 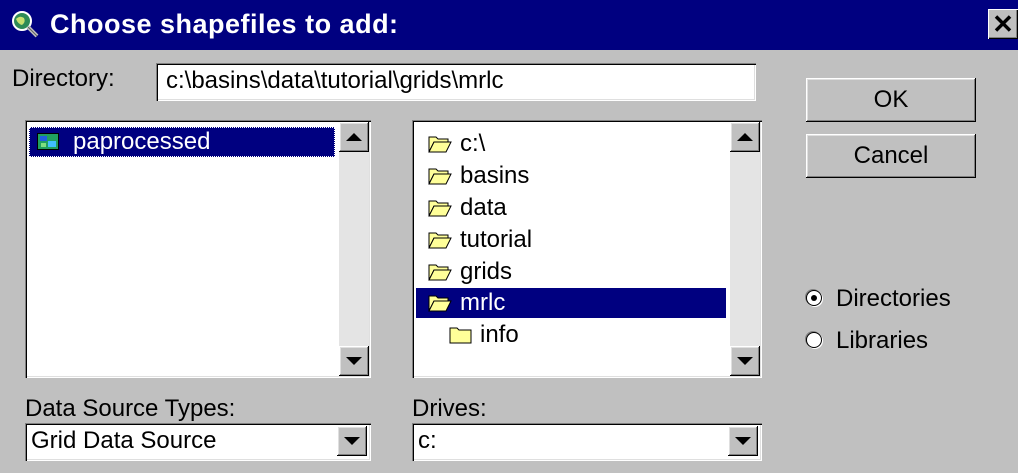 What do you see at coordinates (142, 141) in the screenshot?
I see `file-item-label: paprocessed` at bounding box center [142, 141].